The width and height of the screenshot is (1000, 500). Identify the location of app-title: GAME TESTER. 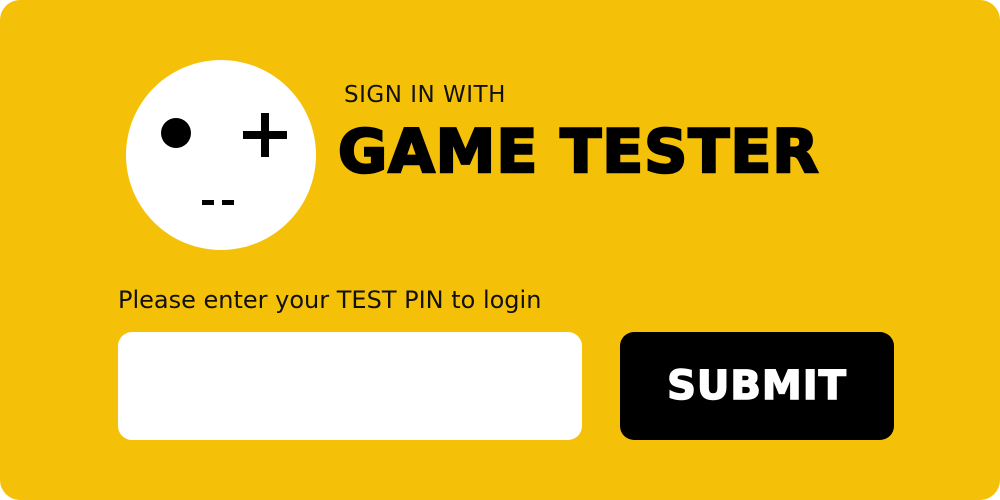
(578, 152).